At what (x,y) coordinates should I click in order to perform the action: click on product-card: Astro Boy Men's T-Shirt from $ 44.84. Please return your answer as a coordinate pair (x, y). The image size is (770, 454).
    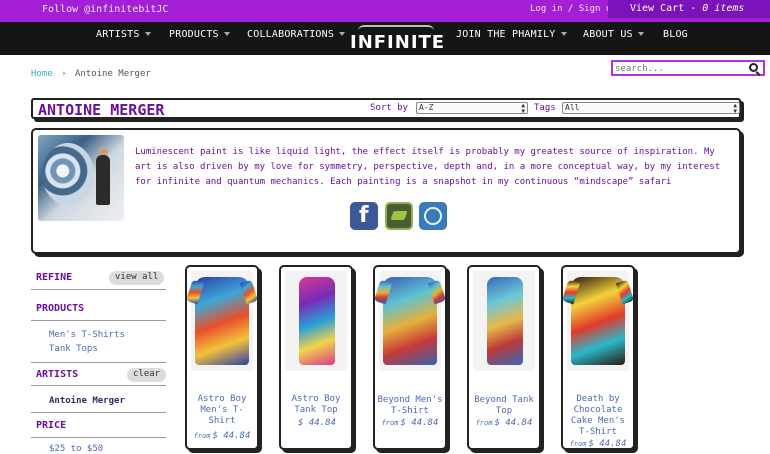
    Looking at the image, I should click on (222, 357).